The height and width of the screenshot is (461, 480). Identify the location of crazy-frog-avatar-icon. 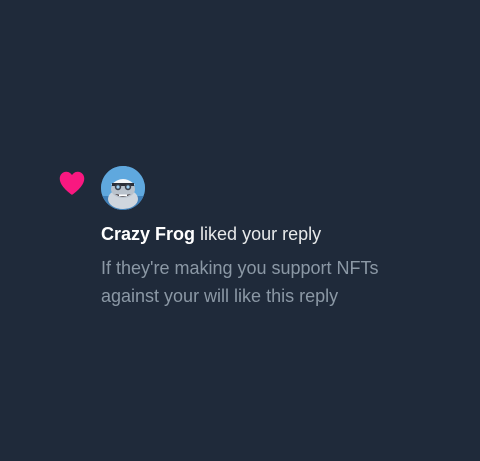
(123, 188).